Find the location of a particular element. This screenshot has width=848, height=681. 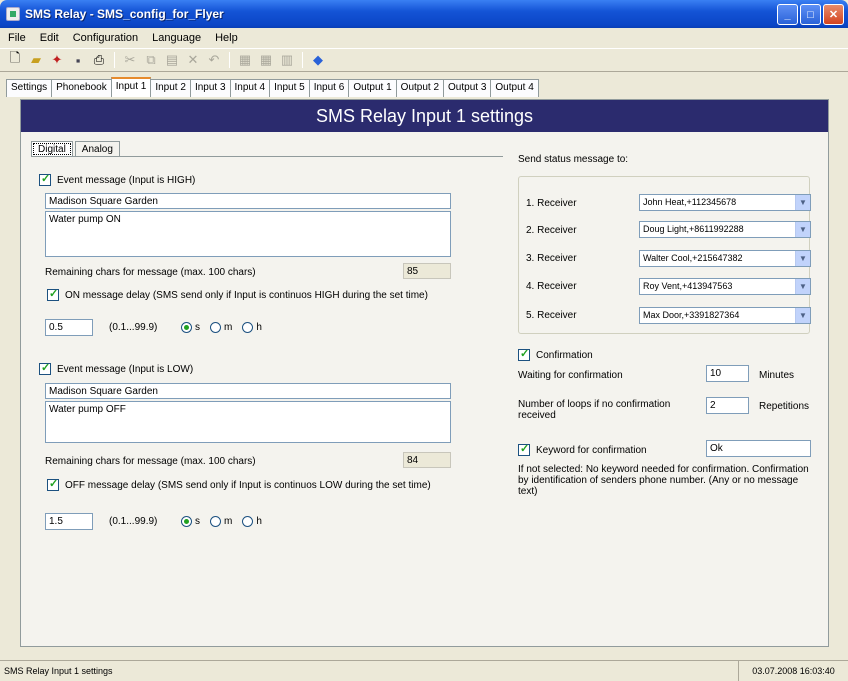

receiver-2-select: Doug Light,+8611992288 ▼ is located at coordinates (725, 229).